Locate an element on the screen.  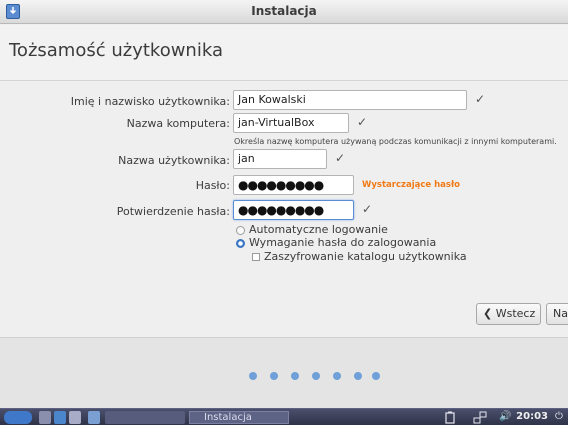
power-icon: ⏻ is located at coordinates (559, 416).